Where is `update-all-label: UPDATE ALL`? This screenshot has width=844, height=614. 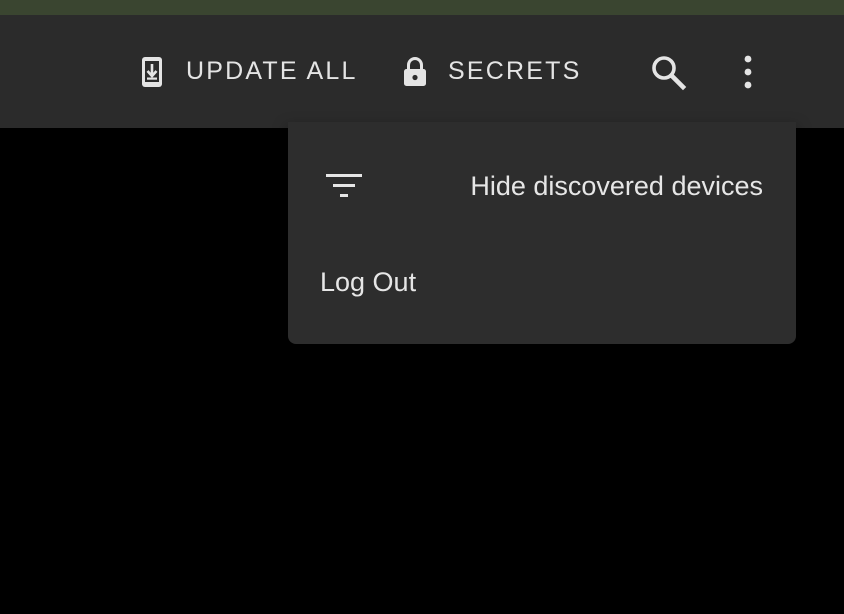 update-all-label: UPDATE ALL is located at coordinates (272, 71).